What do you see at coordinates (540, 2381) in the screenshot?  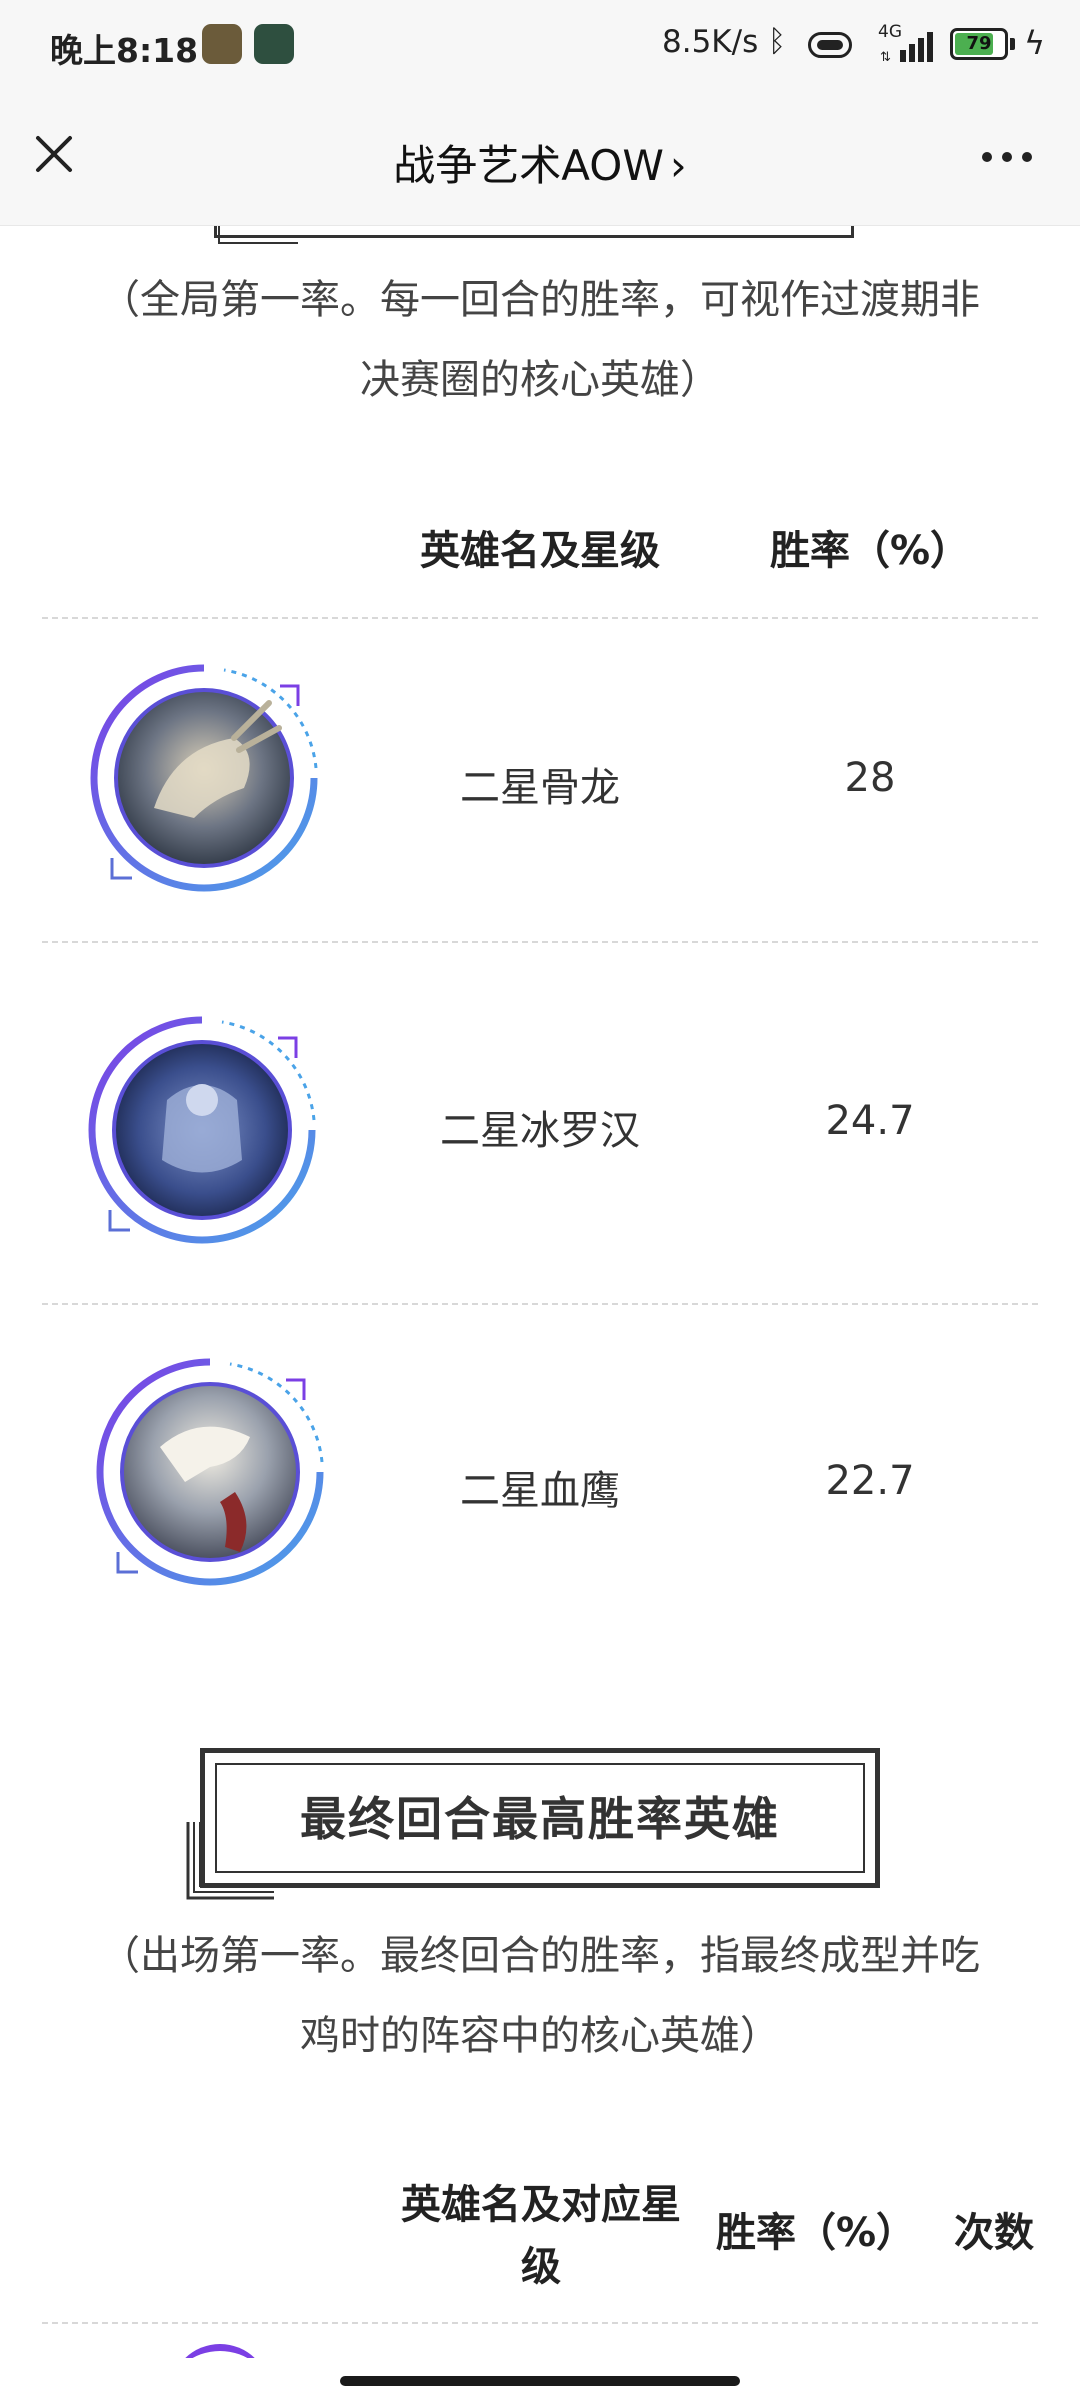 I see `home-indicator` at bounding box center [540, 2381].